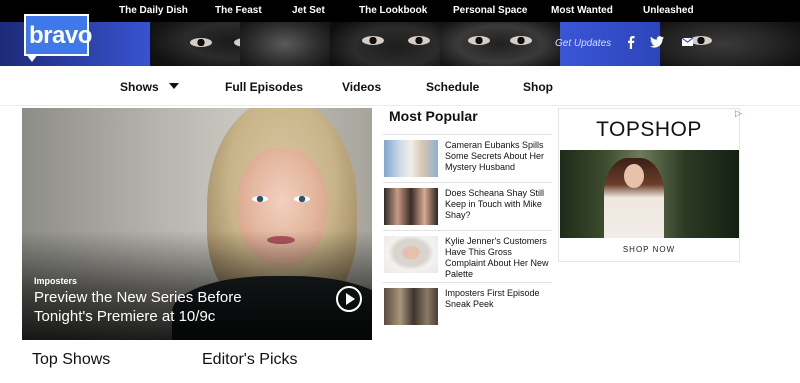  I want to click on facebook-icon, so click(631, 42).